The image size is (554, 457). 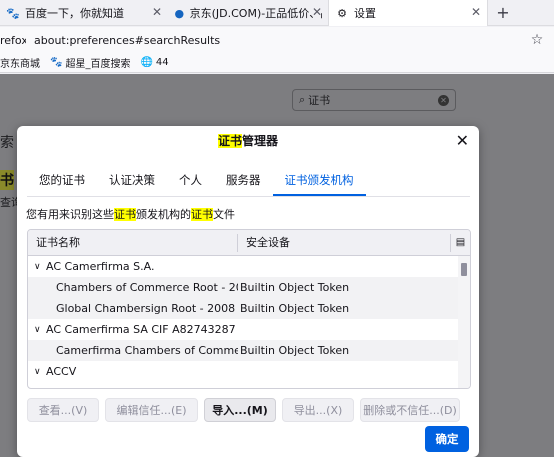 I want to click on cert-name: Chambers of Commerce Root - 2008, so click(x=147, y=287).